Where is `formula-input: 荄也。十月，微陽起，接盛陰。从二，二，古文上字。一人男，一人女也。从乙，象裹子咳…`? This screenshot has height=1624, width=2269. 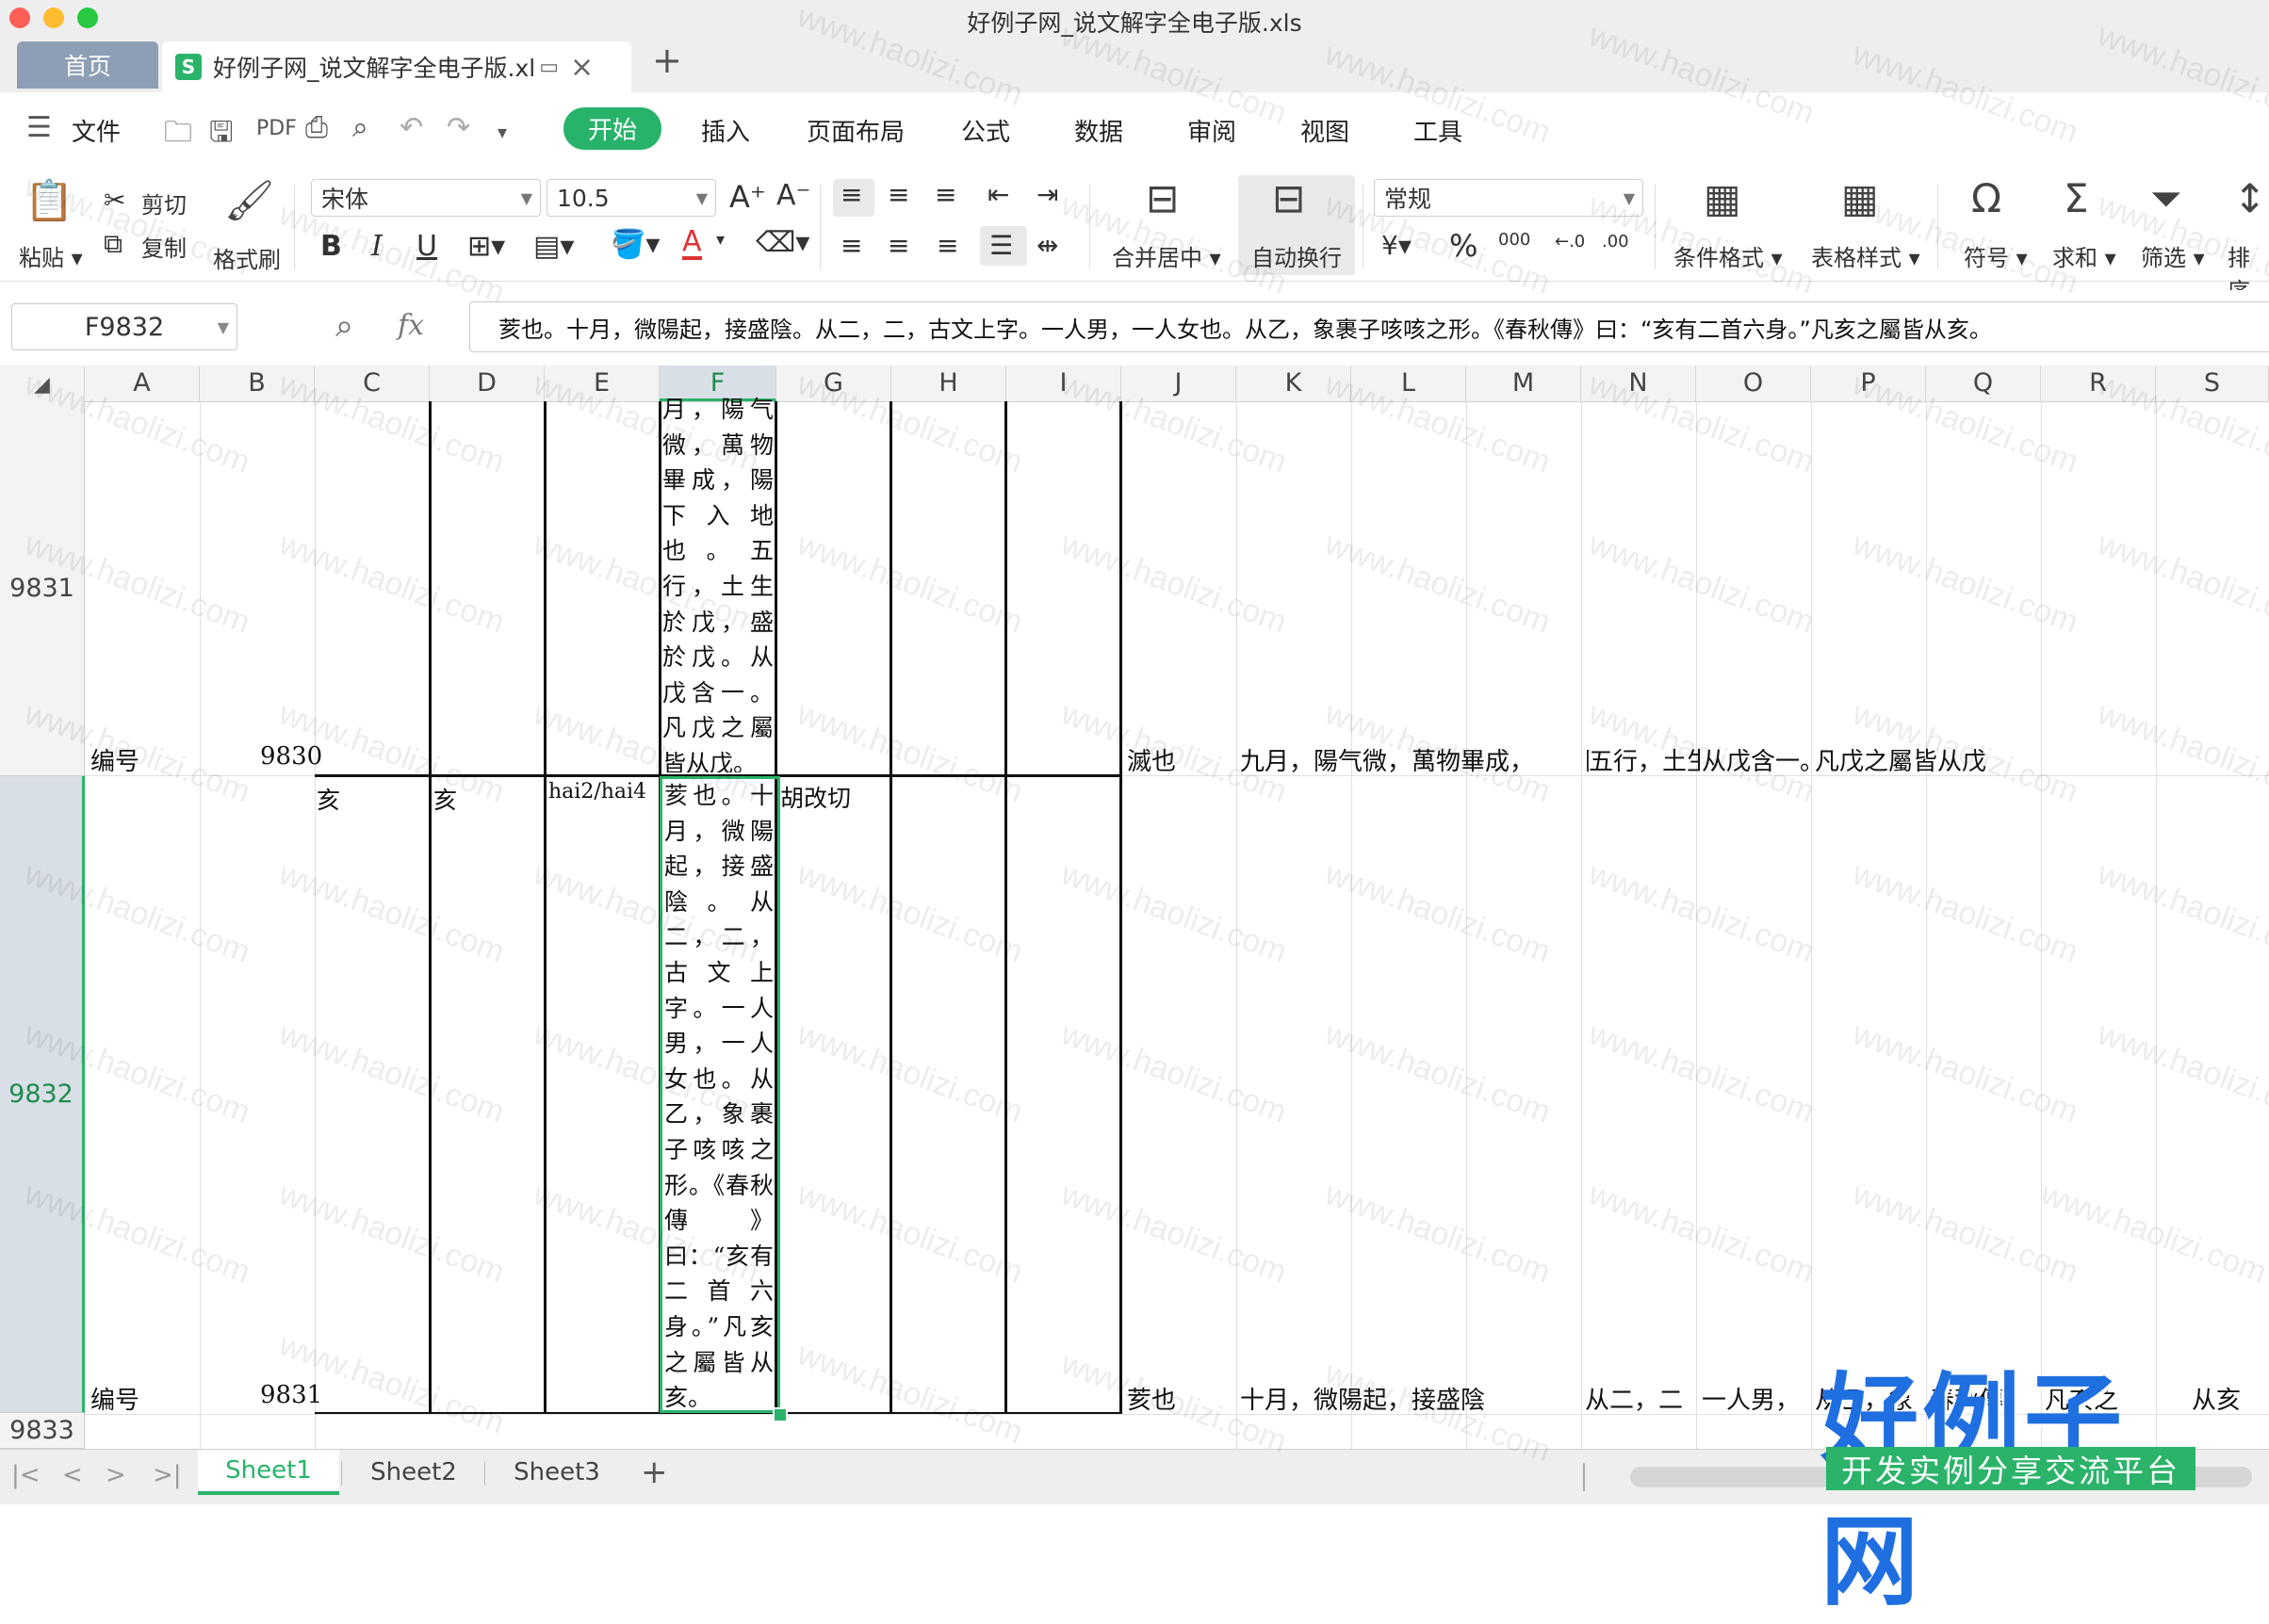 formula-input: 荄也。十月，微陽起，接盛陰。从二，二，古文上字。一人男，一人女也。从乙，象裹子咳… is located at coordinates (1369, 326).